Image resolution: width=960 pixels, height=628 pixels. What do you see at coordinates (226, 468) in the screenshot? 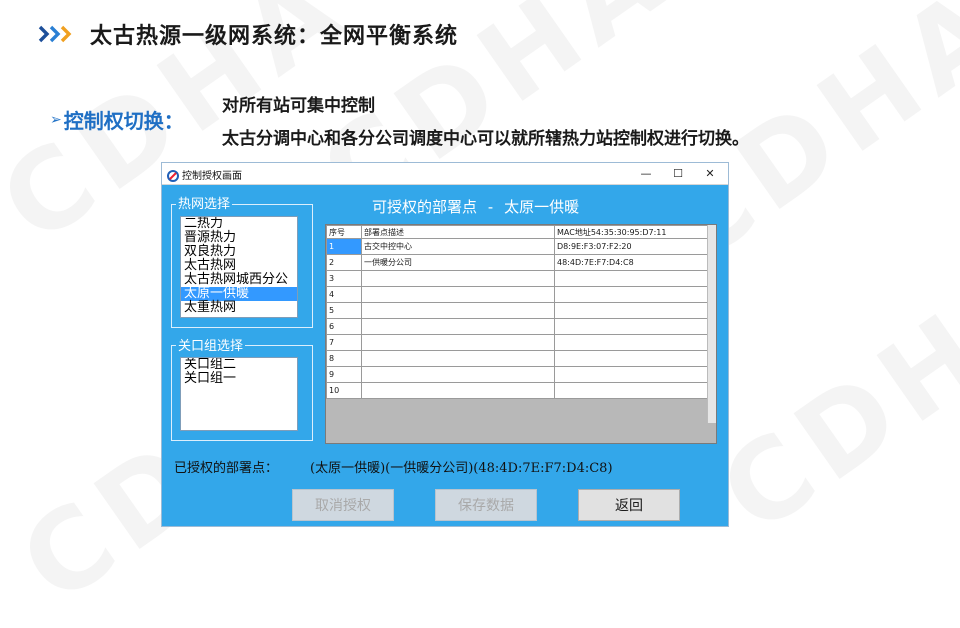
I see `authorized-label: 已授权的部署点：` at bounding box center [226, 468].